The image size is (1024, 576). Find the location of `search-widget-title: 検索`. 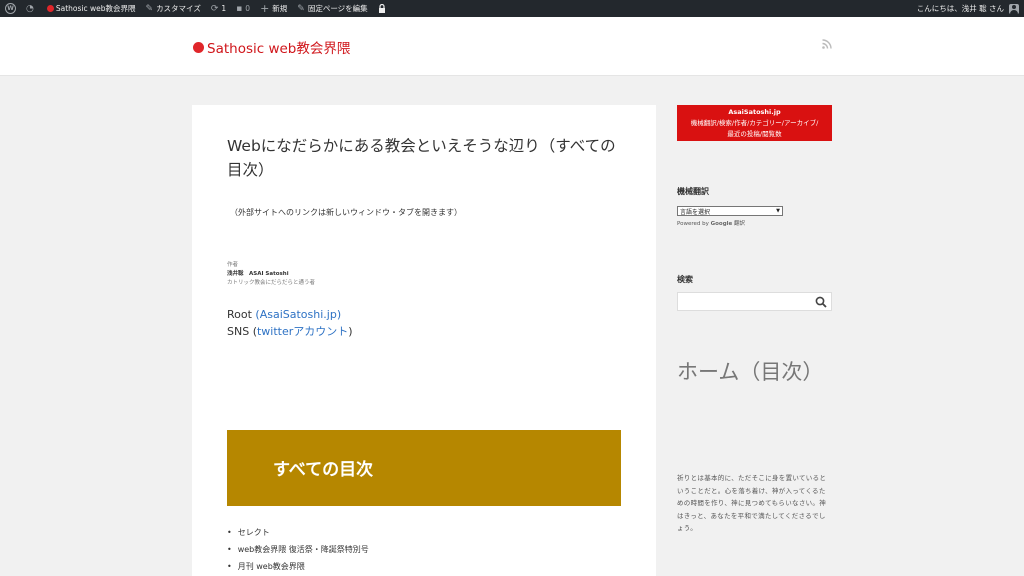

search-widget-title: 検索 is located at coordinates (685, 279).